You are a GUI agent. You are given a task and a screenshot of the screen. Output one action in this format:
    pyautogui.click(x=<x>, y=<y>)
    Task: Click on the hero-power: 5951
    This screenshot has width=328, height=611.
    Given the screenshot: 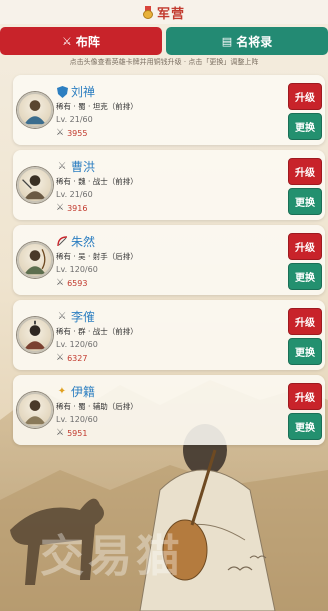 What is the action you would take?
    pyautogui.click(x=77, y=433)
    